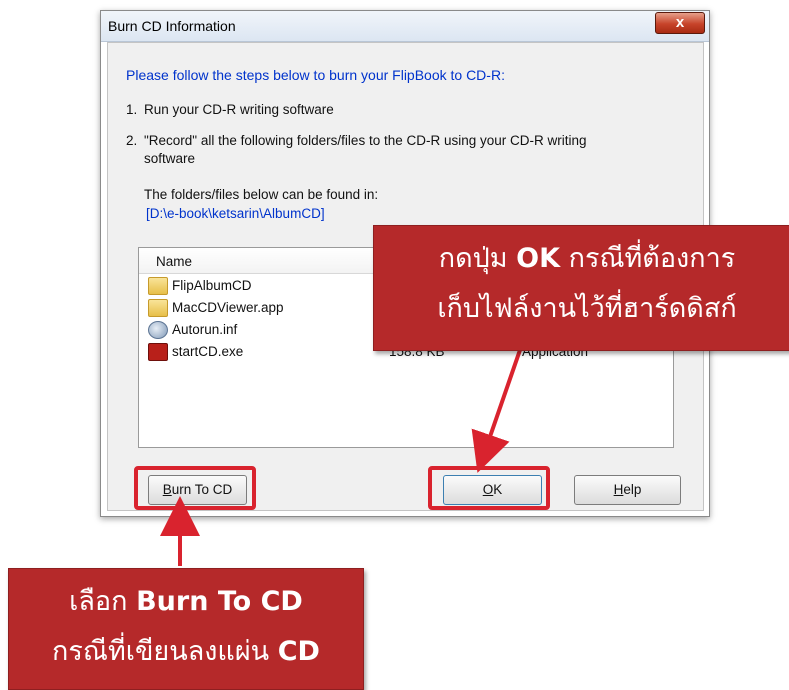 This screenshot has width=789, height=690. Describe the element at coordinates (587, 308) in the screenshot. I see `ok-callout-line2: เก็บไฟล์งานไว้ที่ฮาร์ดดิสก์` at that location.